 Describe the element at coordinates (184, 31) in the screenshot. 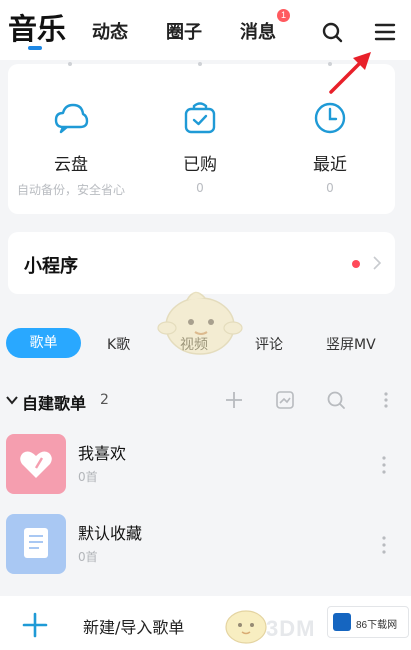

I see `tab-circles: 圈子` at that location.